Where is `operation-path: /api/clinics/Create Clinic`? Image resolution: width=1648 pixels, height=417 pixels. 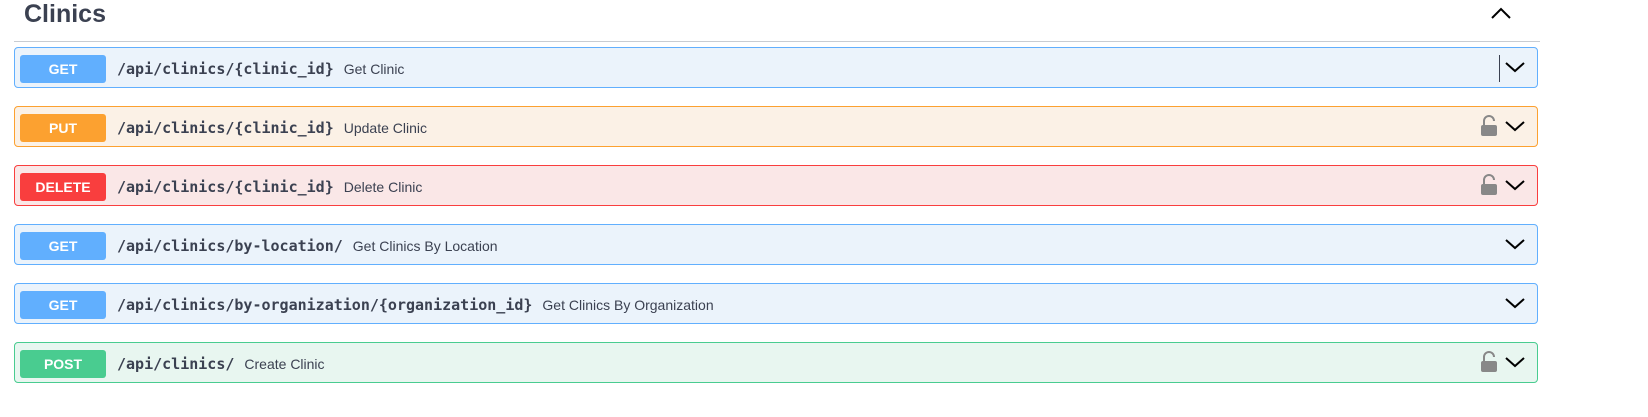
operation-path: /api/clinics/Create Clinic is located at coordinates (221, 364).